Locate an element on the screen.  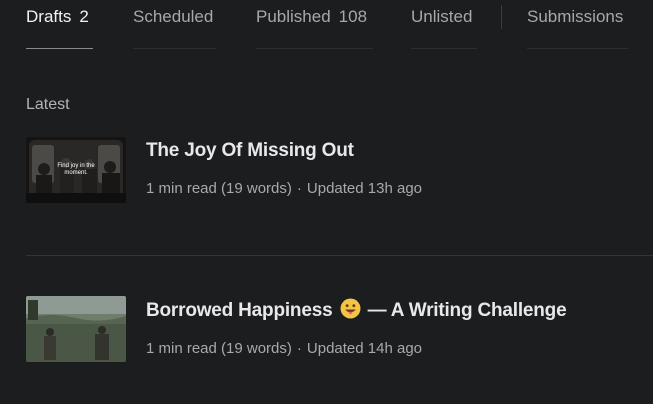
story-updated: Updated 13h ago is located at coordinates (364, 188).